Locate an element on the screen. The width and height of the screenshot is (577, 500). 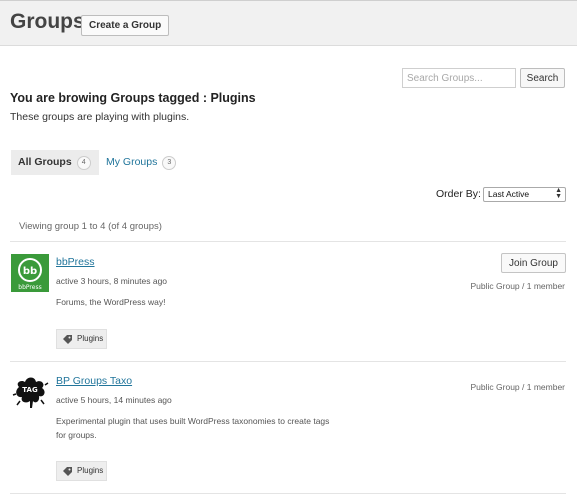
tag-heading: You are browing Groups tagged : Plugins is located at coordinates (133, 98).